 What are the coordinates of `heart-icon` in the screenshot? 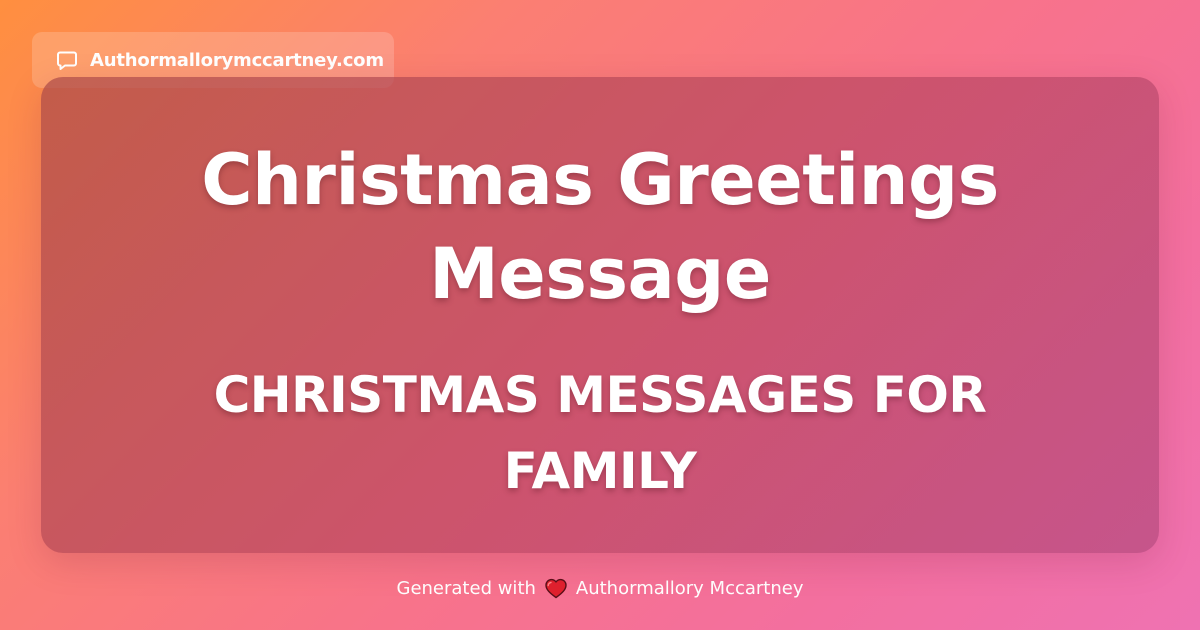 It's located at (556, 588).